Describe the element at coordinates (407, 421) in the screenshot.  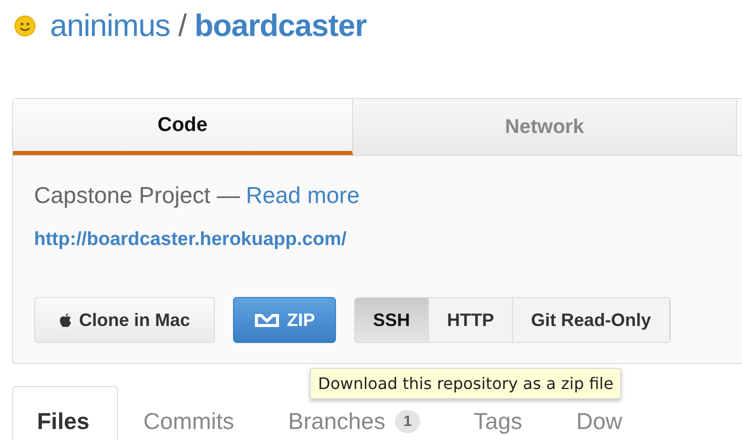
I see `count-badge: 1` at that location.